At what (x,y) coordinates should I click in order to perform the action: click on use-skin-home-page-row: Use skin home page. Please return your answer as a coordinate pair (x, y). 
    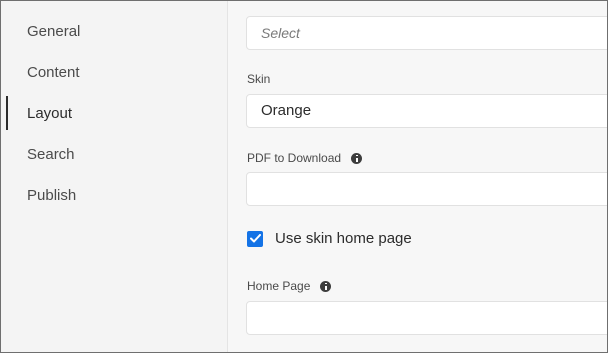
    Looking at the image, I should click on (329, 238).